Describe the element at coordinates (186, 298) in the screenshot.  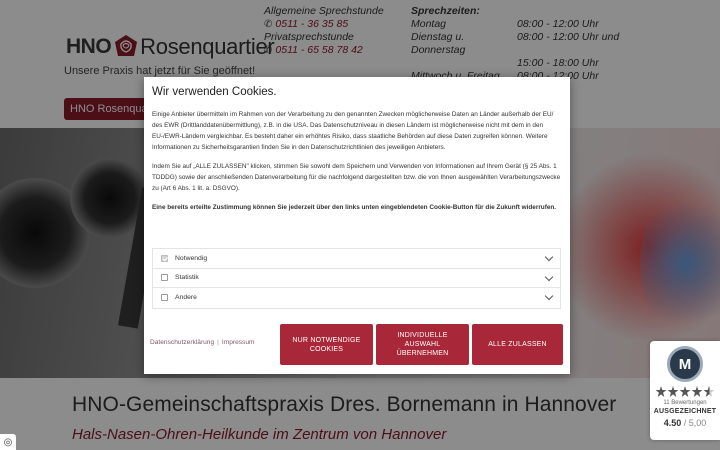
I see `category-label: Andere` at that location.